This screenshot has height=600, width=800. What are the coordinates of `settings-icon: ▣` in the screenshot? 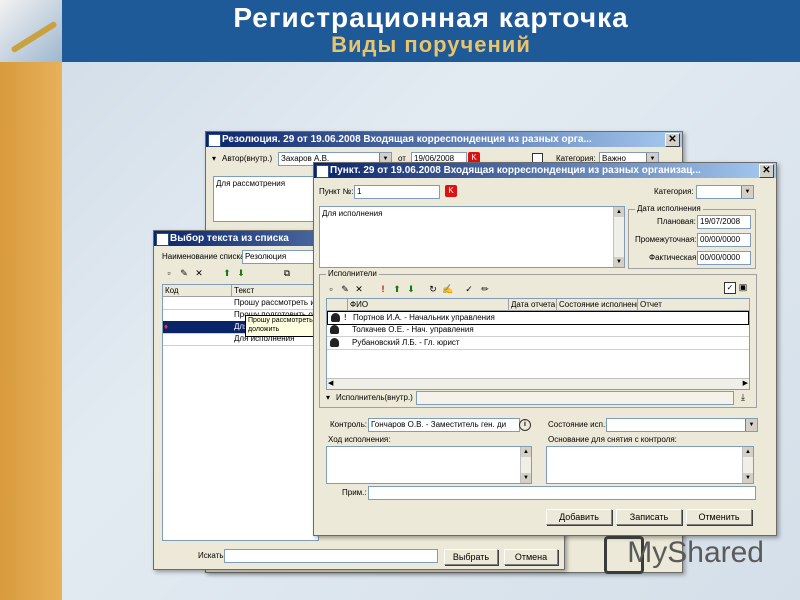 It's located at (743, 287).